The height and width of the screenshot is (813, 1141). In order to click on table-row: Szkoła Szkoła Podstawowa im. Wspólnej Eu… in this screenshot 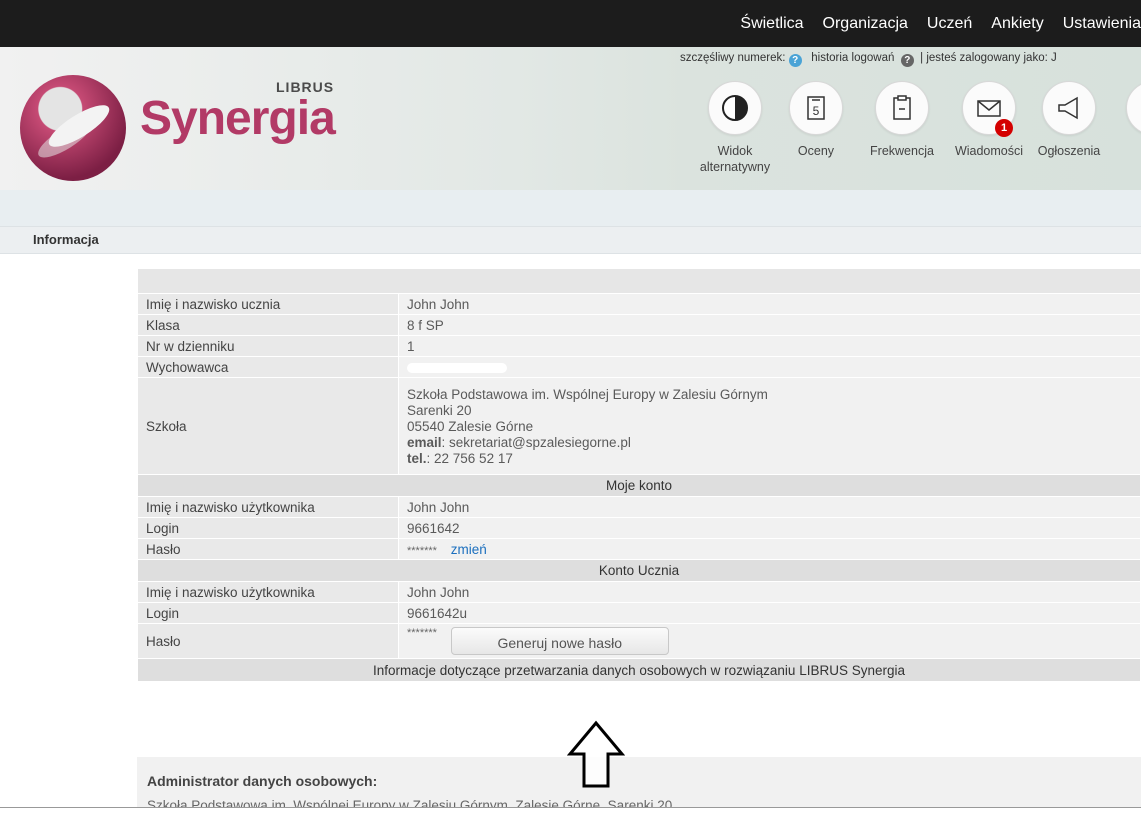, I will do `click(639, 426)`.